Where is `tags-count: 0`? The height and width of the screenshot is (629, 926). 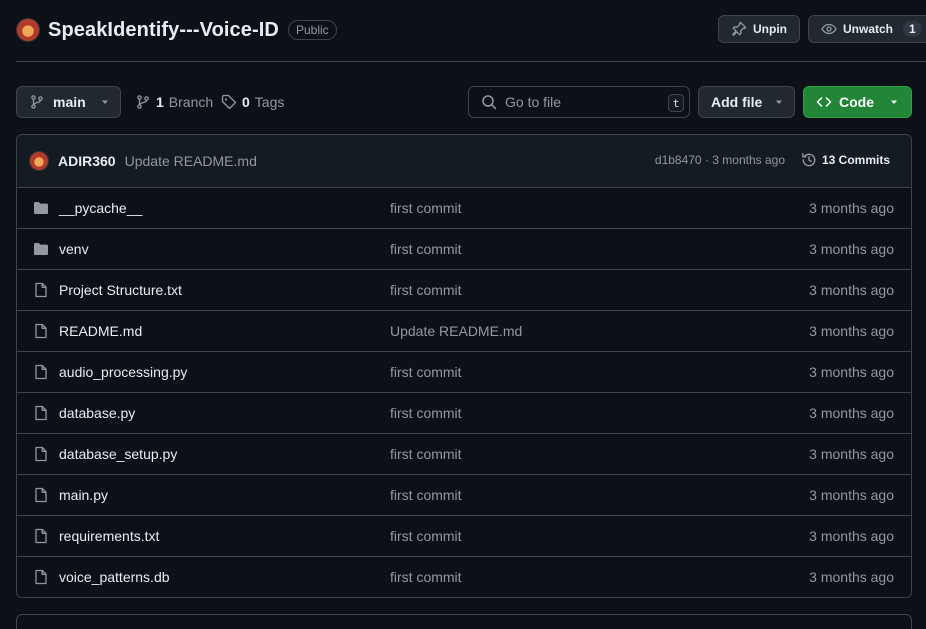 tags-count: 0 is located at coordinates (246, 102).